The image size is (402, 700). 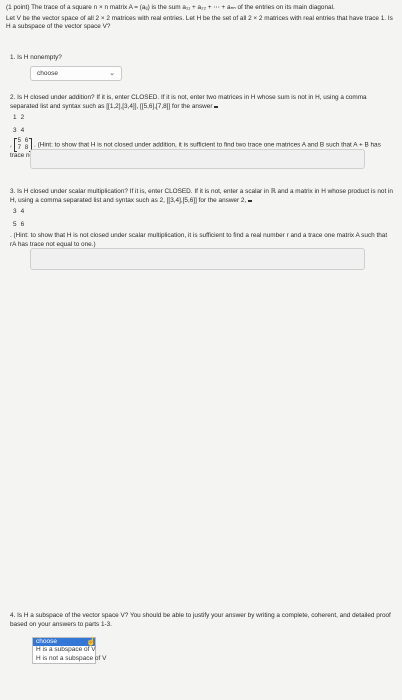 I want to click on dropdown-option-not-subspace: H is not a subspace of V, so click(x=69, y=659).